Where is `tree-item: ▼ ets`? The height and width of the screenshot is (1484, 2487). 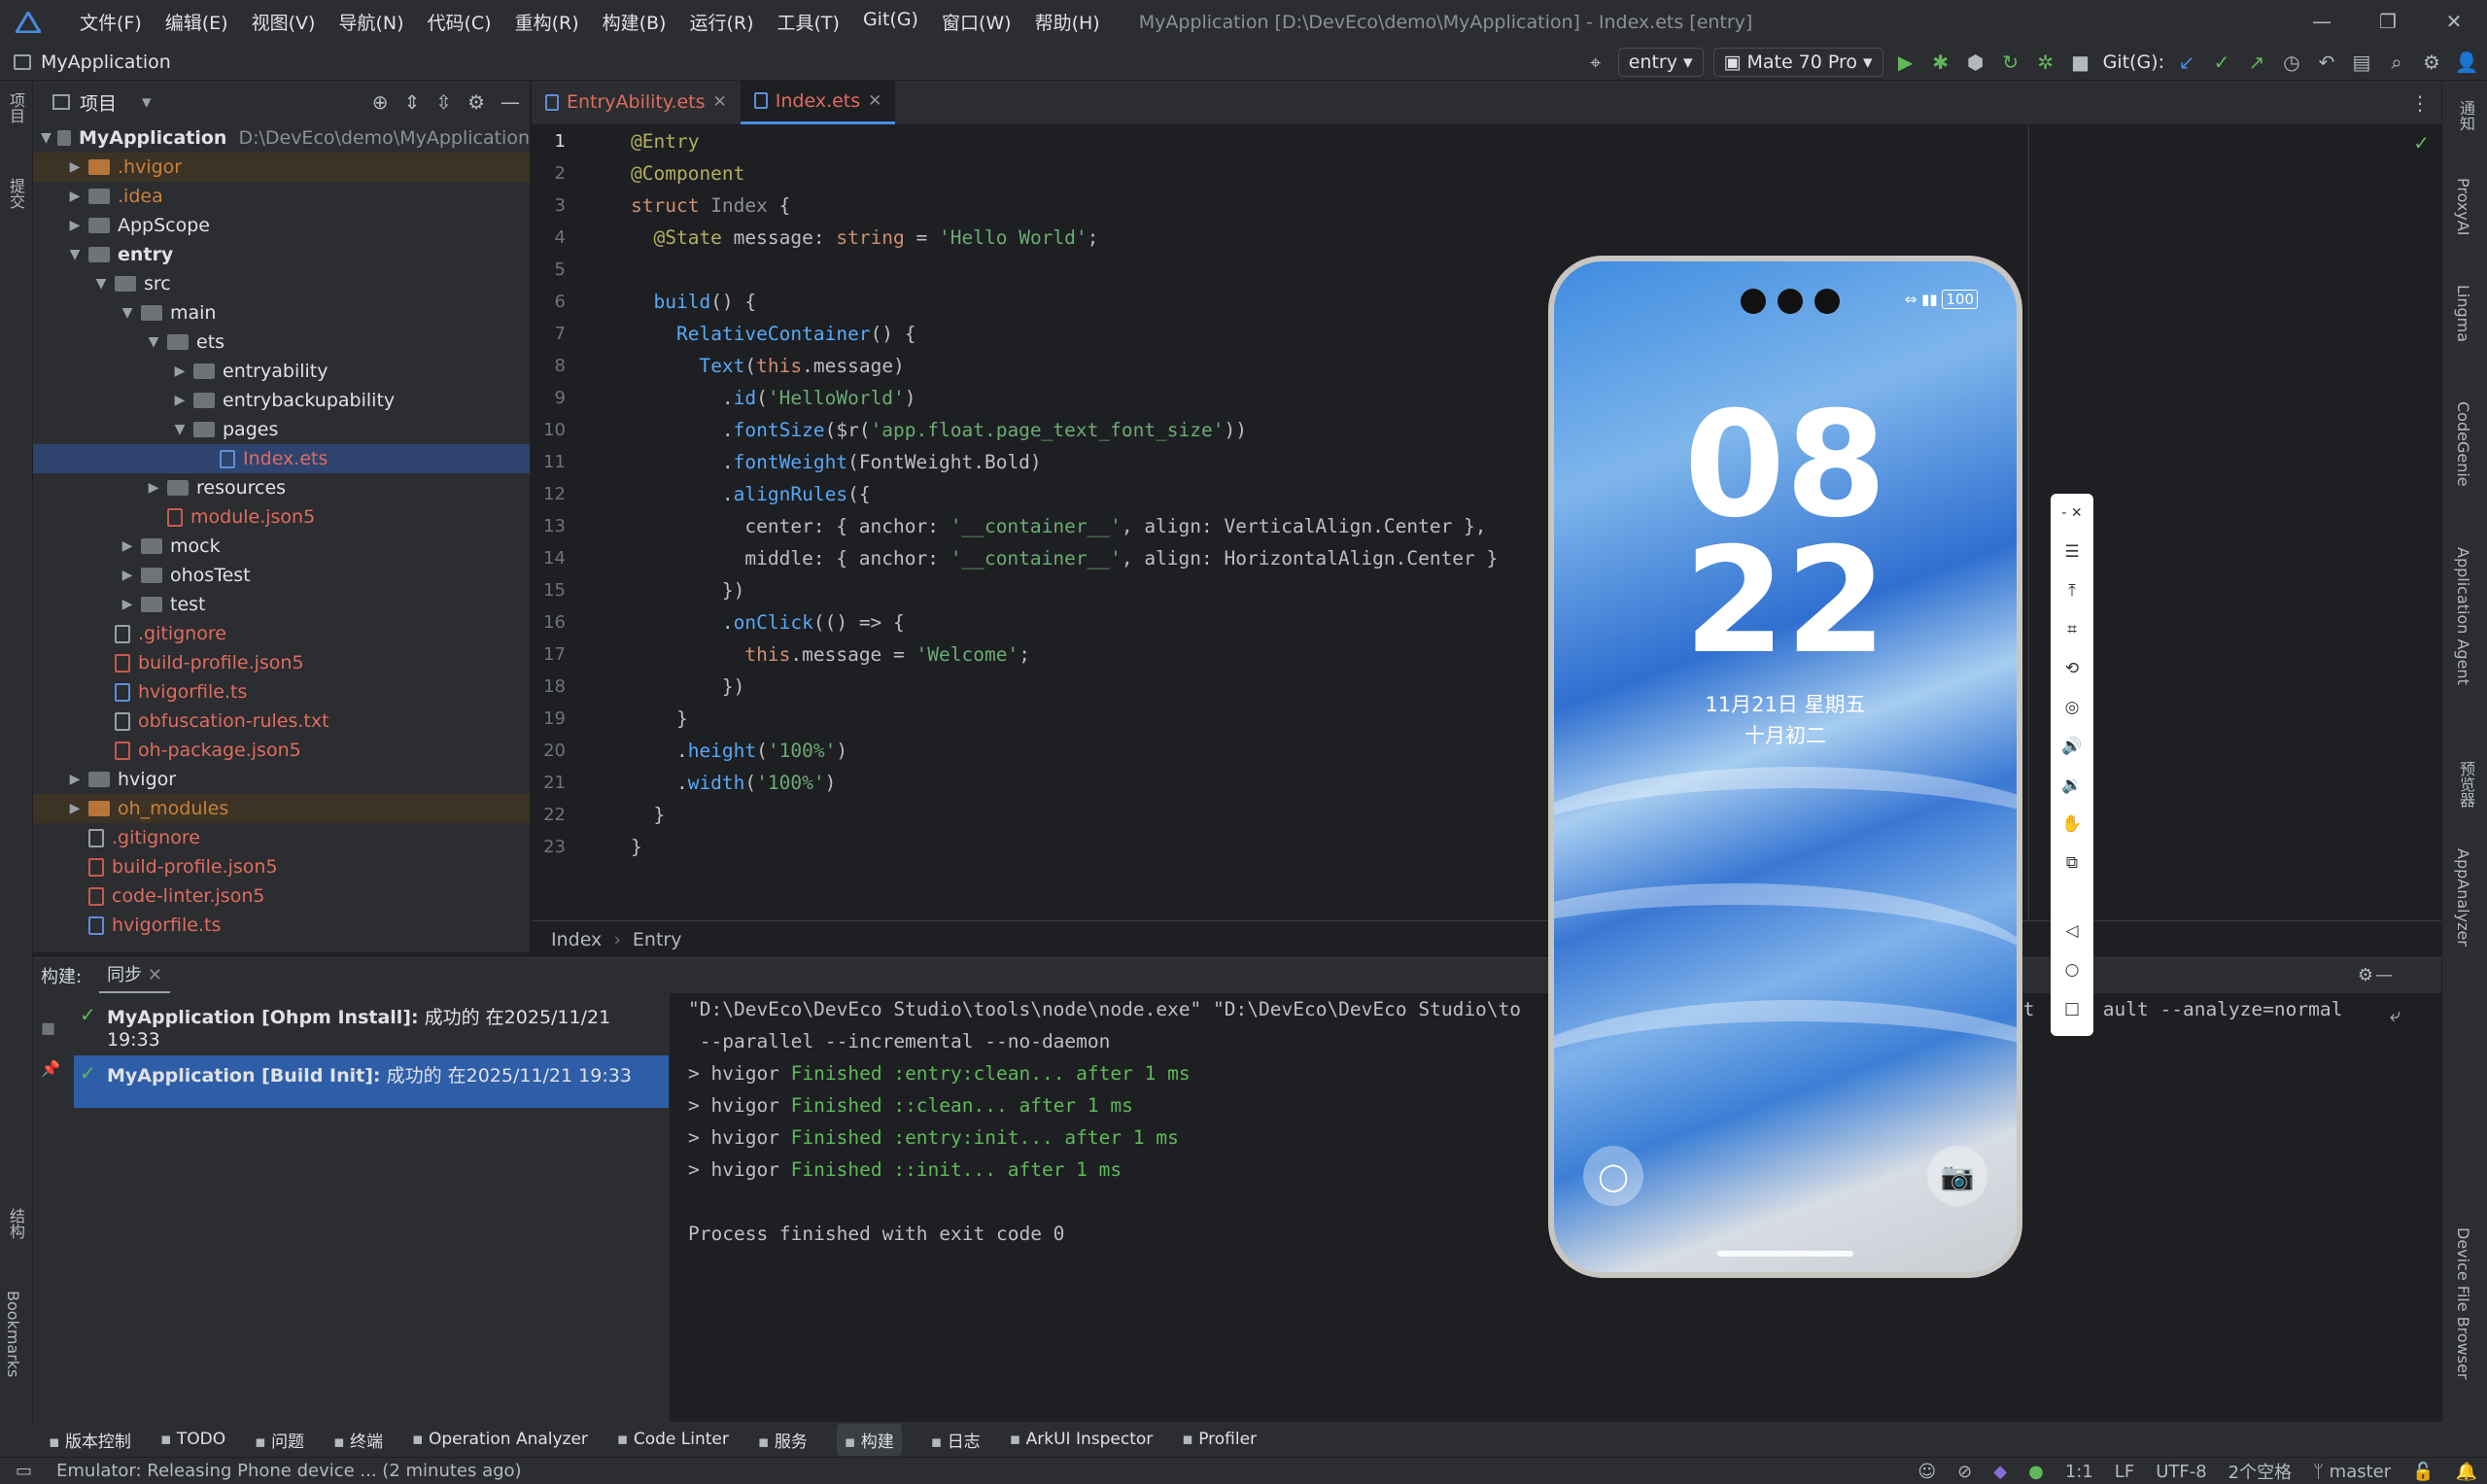
tree-item: ▼ ets is located at coordinates (281, 342).